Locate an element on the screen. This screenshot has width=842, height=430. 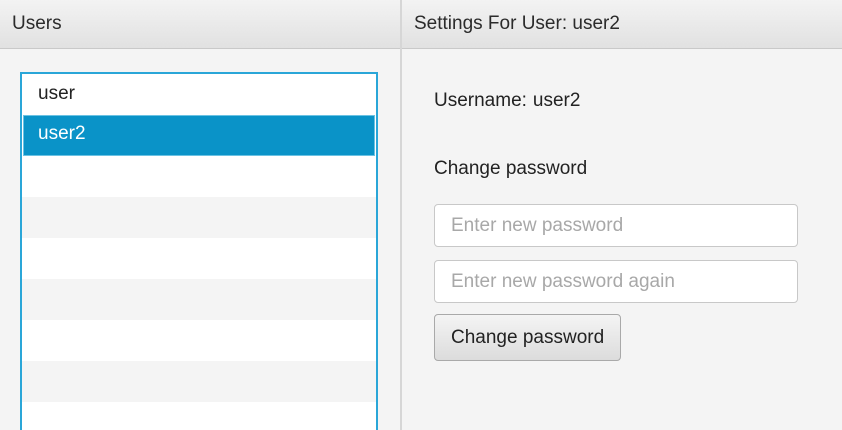
new-password-input is located at coordinates (616, 225).